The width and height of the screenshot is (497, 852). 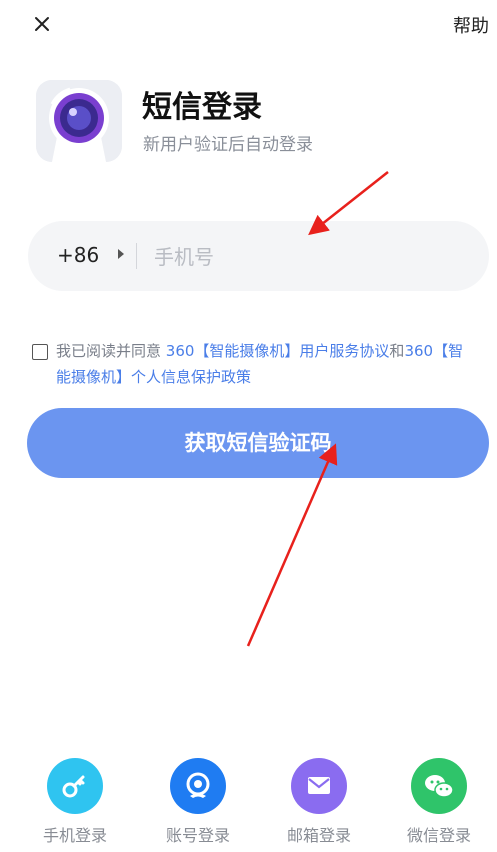 I want to click on app-logo, so click(x=79, y=121).